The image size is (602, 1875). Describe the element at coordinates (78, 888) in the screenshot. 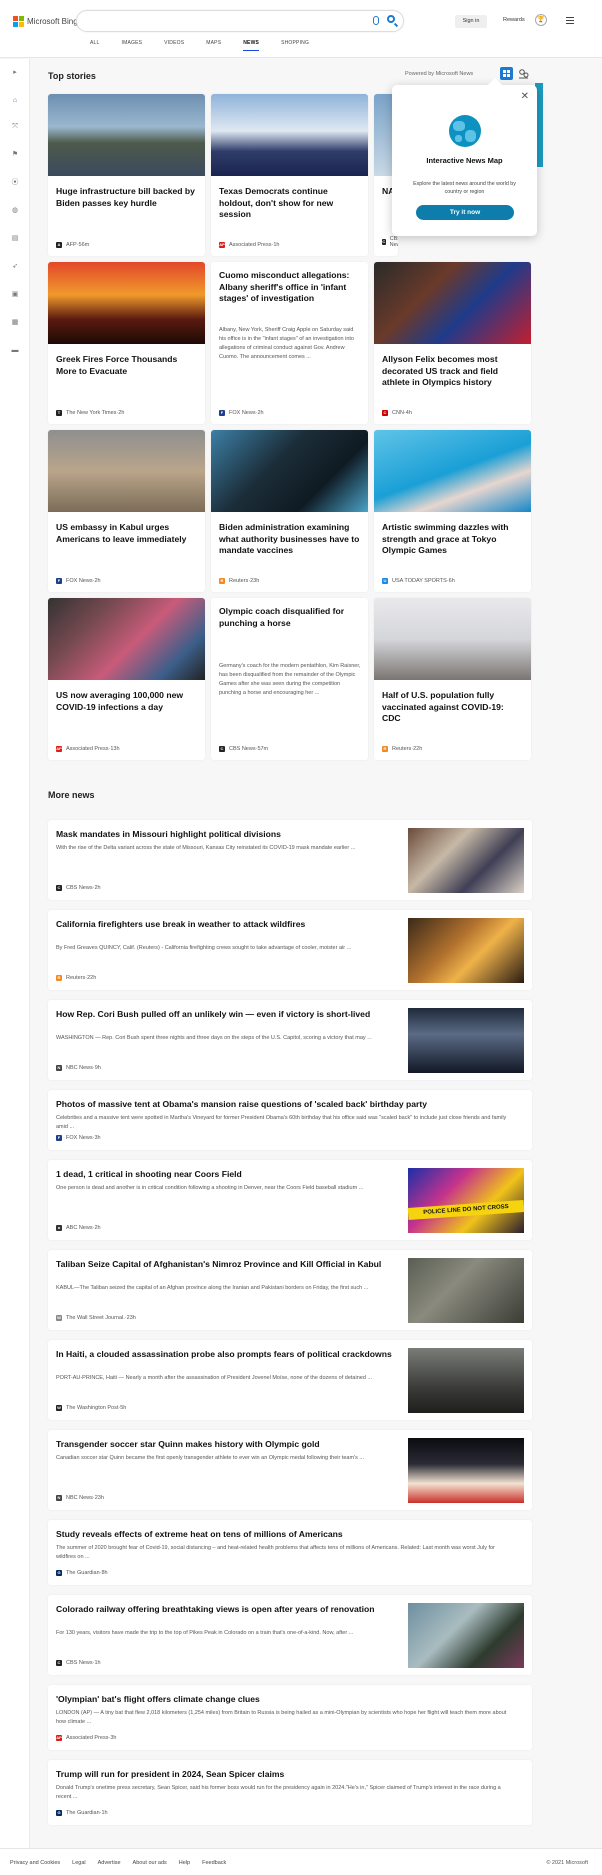

I see `news-source: C CBS News · 2h` at that location.